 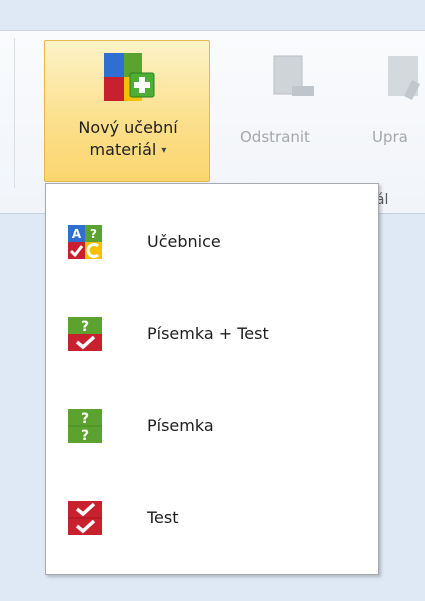 I want to click on remove-icon, so click(x=292, y=78).